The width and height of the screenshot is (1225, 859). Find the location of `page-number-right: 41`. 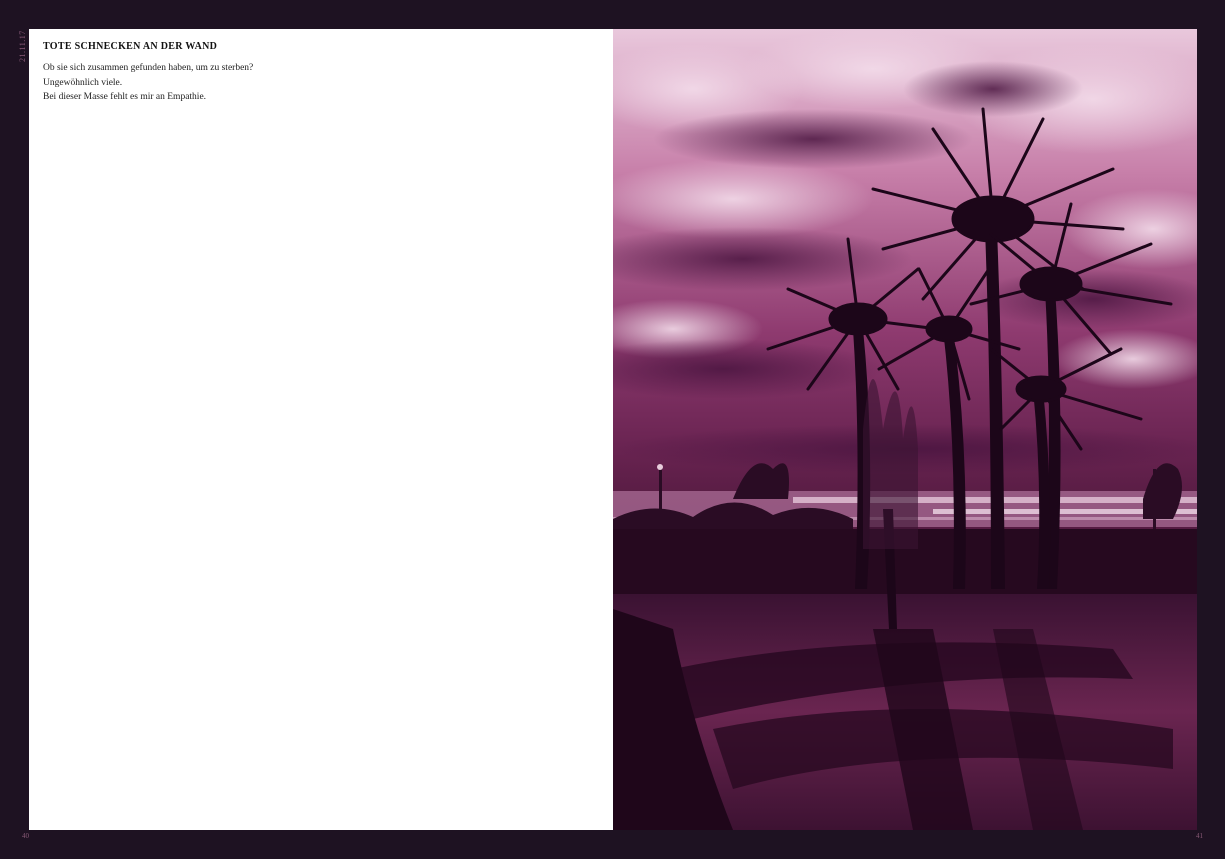

page-number-right: 41 is located at coordinates (1199, 836).